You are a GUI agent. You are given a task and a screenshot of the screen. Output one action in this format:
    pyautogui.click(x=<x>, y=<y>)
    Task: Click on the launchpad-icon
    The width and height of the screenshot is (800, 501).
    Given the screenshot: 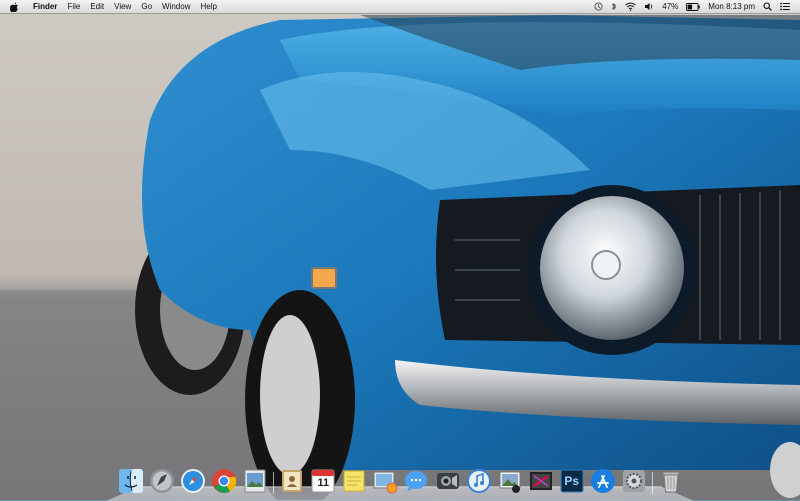 What is the action you would take?
    pyautogui.click(x=162, y=481)
    